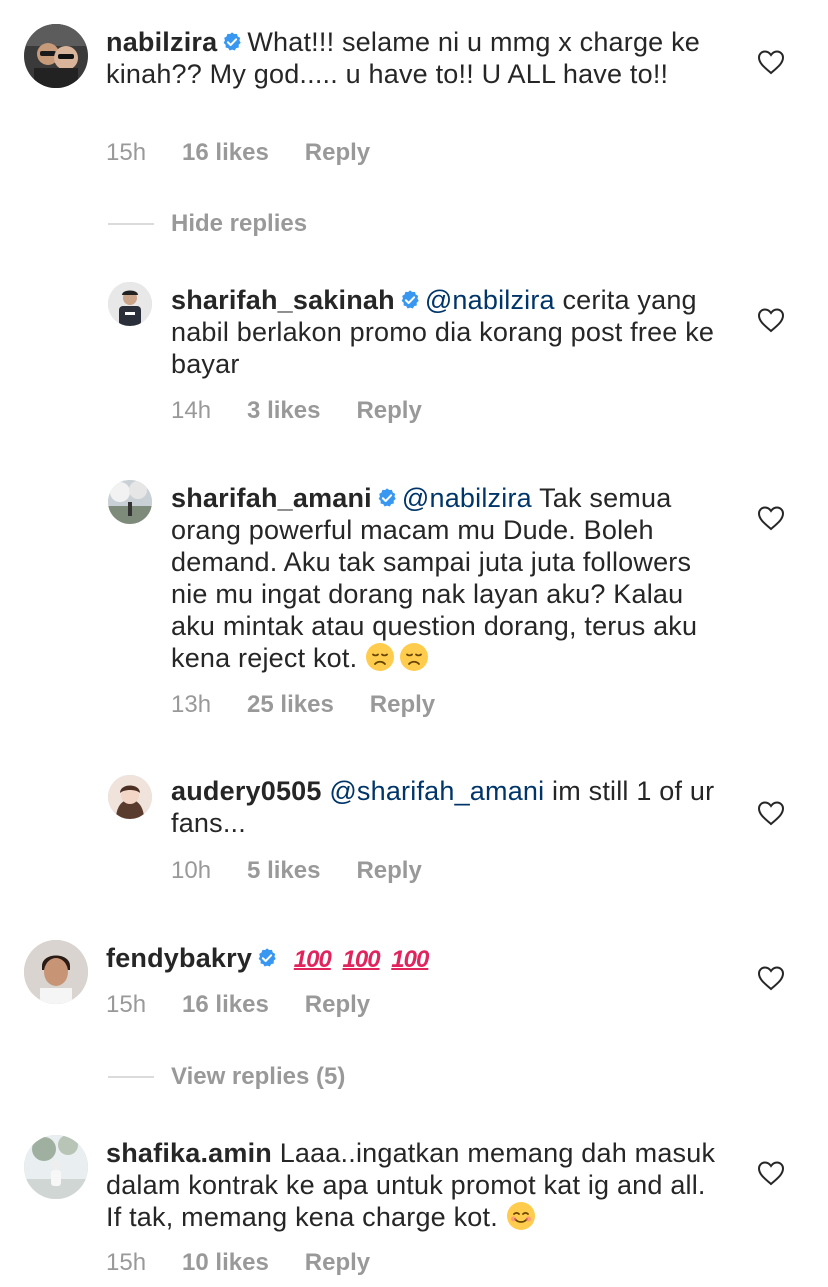 Image resolution: width=828 pixels, height=1287 pixels. What do you see at coordinates (283, 300) in the screenshot?
I see `username: sharifah_sakinah` at bounding box center [283, 300].